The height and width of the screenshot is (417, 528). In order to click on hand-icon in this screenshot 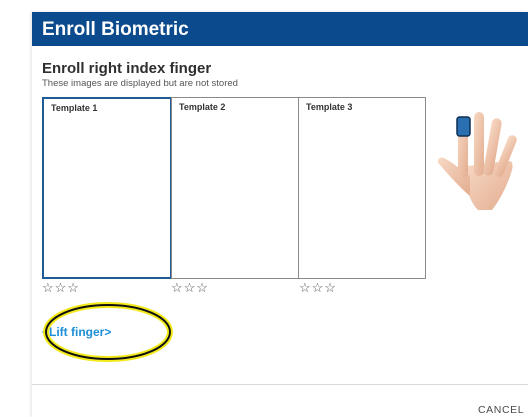, I will do `click(477, 161)`.